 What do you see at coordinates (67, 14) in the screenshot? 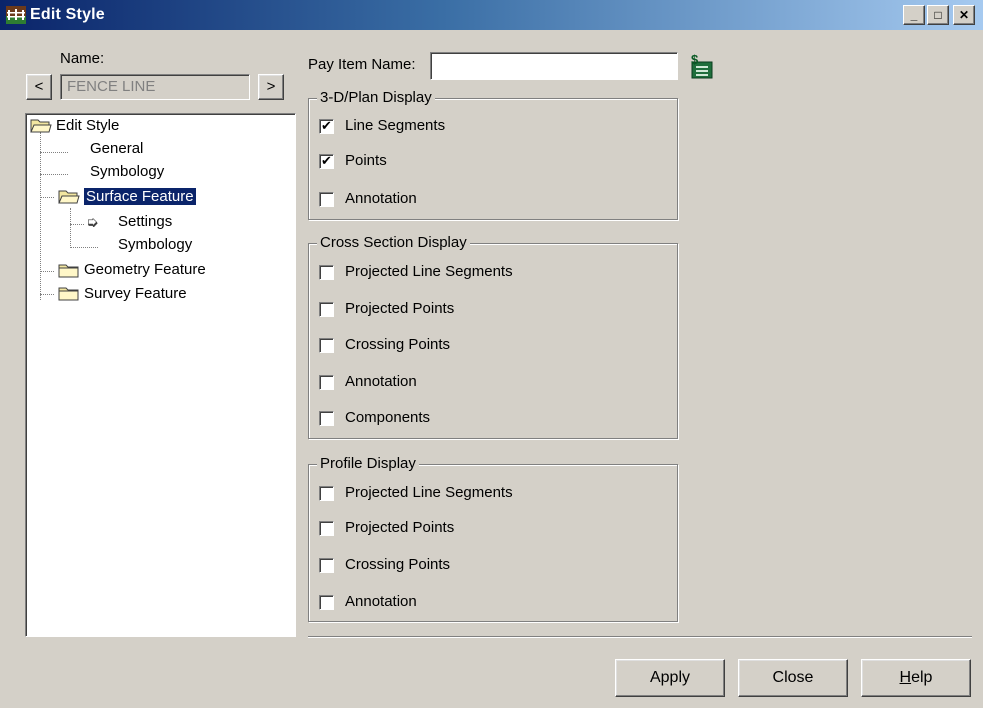
I see `window-title: Edit Style` at bounding box center [67, 14].